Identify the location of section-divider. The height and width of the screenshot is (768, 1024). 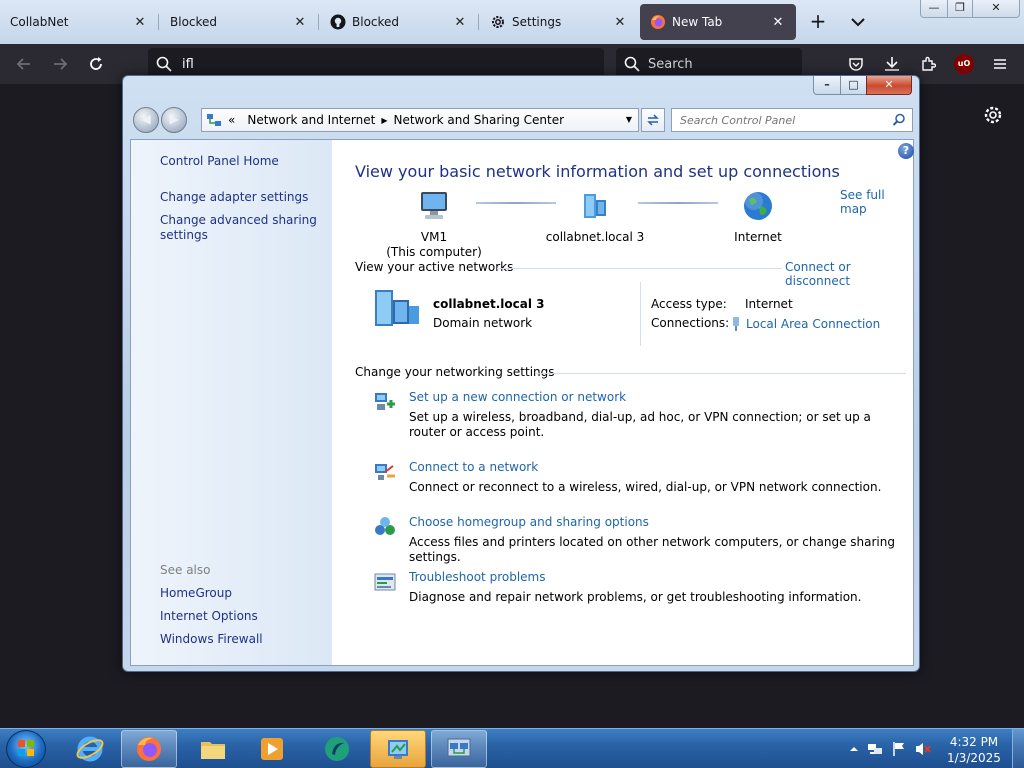
(639, 268).